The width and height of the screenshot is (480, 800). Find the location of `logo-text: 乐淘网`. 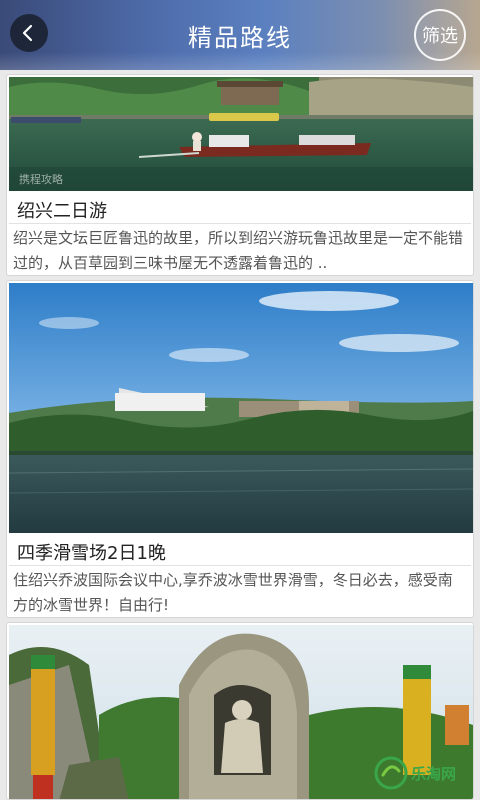

logo-text: 乐淘网 is located at coordinates (434, 774).